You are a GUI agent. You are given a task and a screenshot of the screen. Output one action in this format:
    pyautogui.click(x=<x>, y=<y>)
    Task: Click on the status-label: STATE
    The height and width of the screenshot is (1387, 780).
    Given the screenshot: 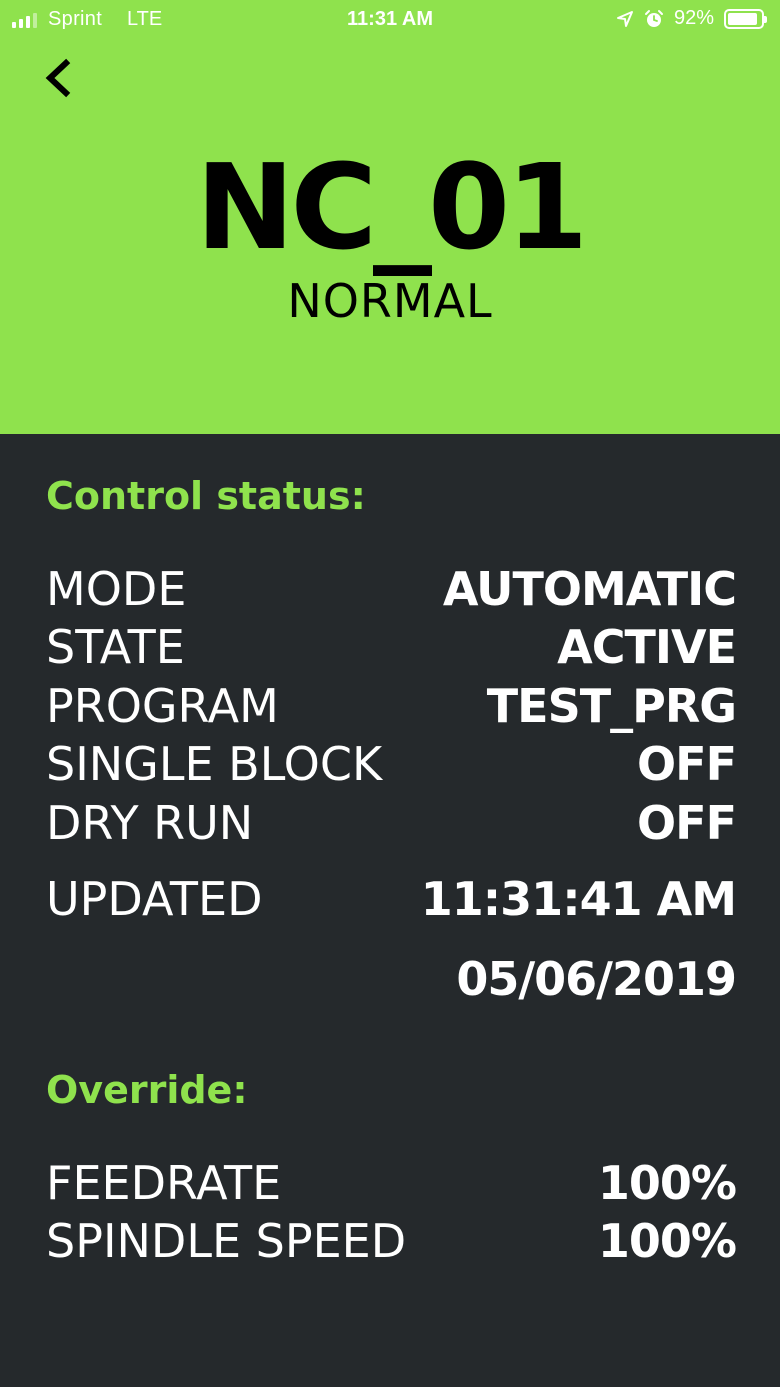 What is the action you would take?
    pyautogui.click(x=115, y=647)
    